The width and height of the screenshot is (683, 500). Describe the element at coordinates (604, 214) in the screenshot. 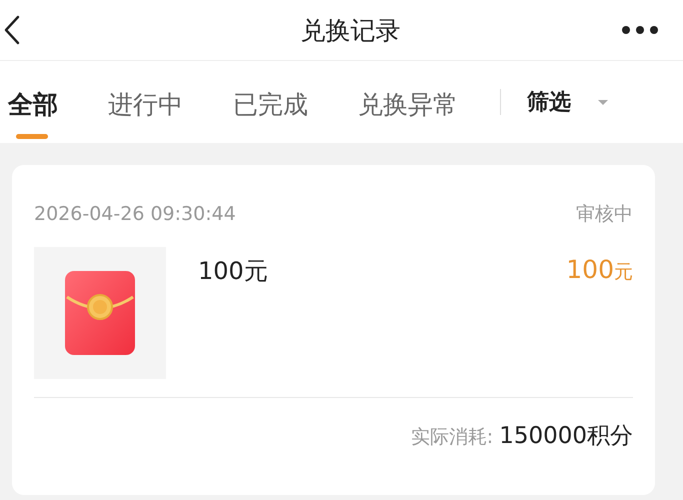

I see `record-status: 审核中` at that location.